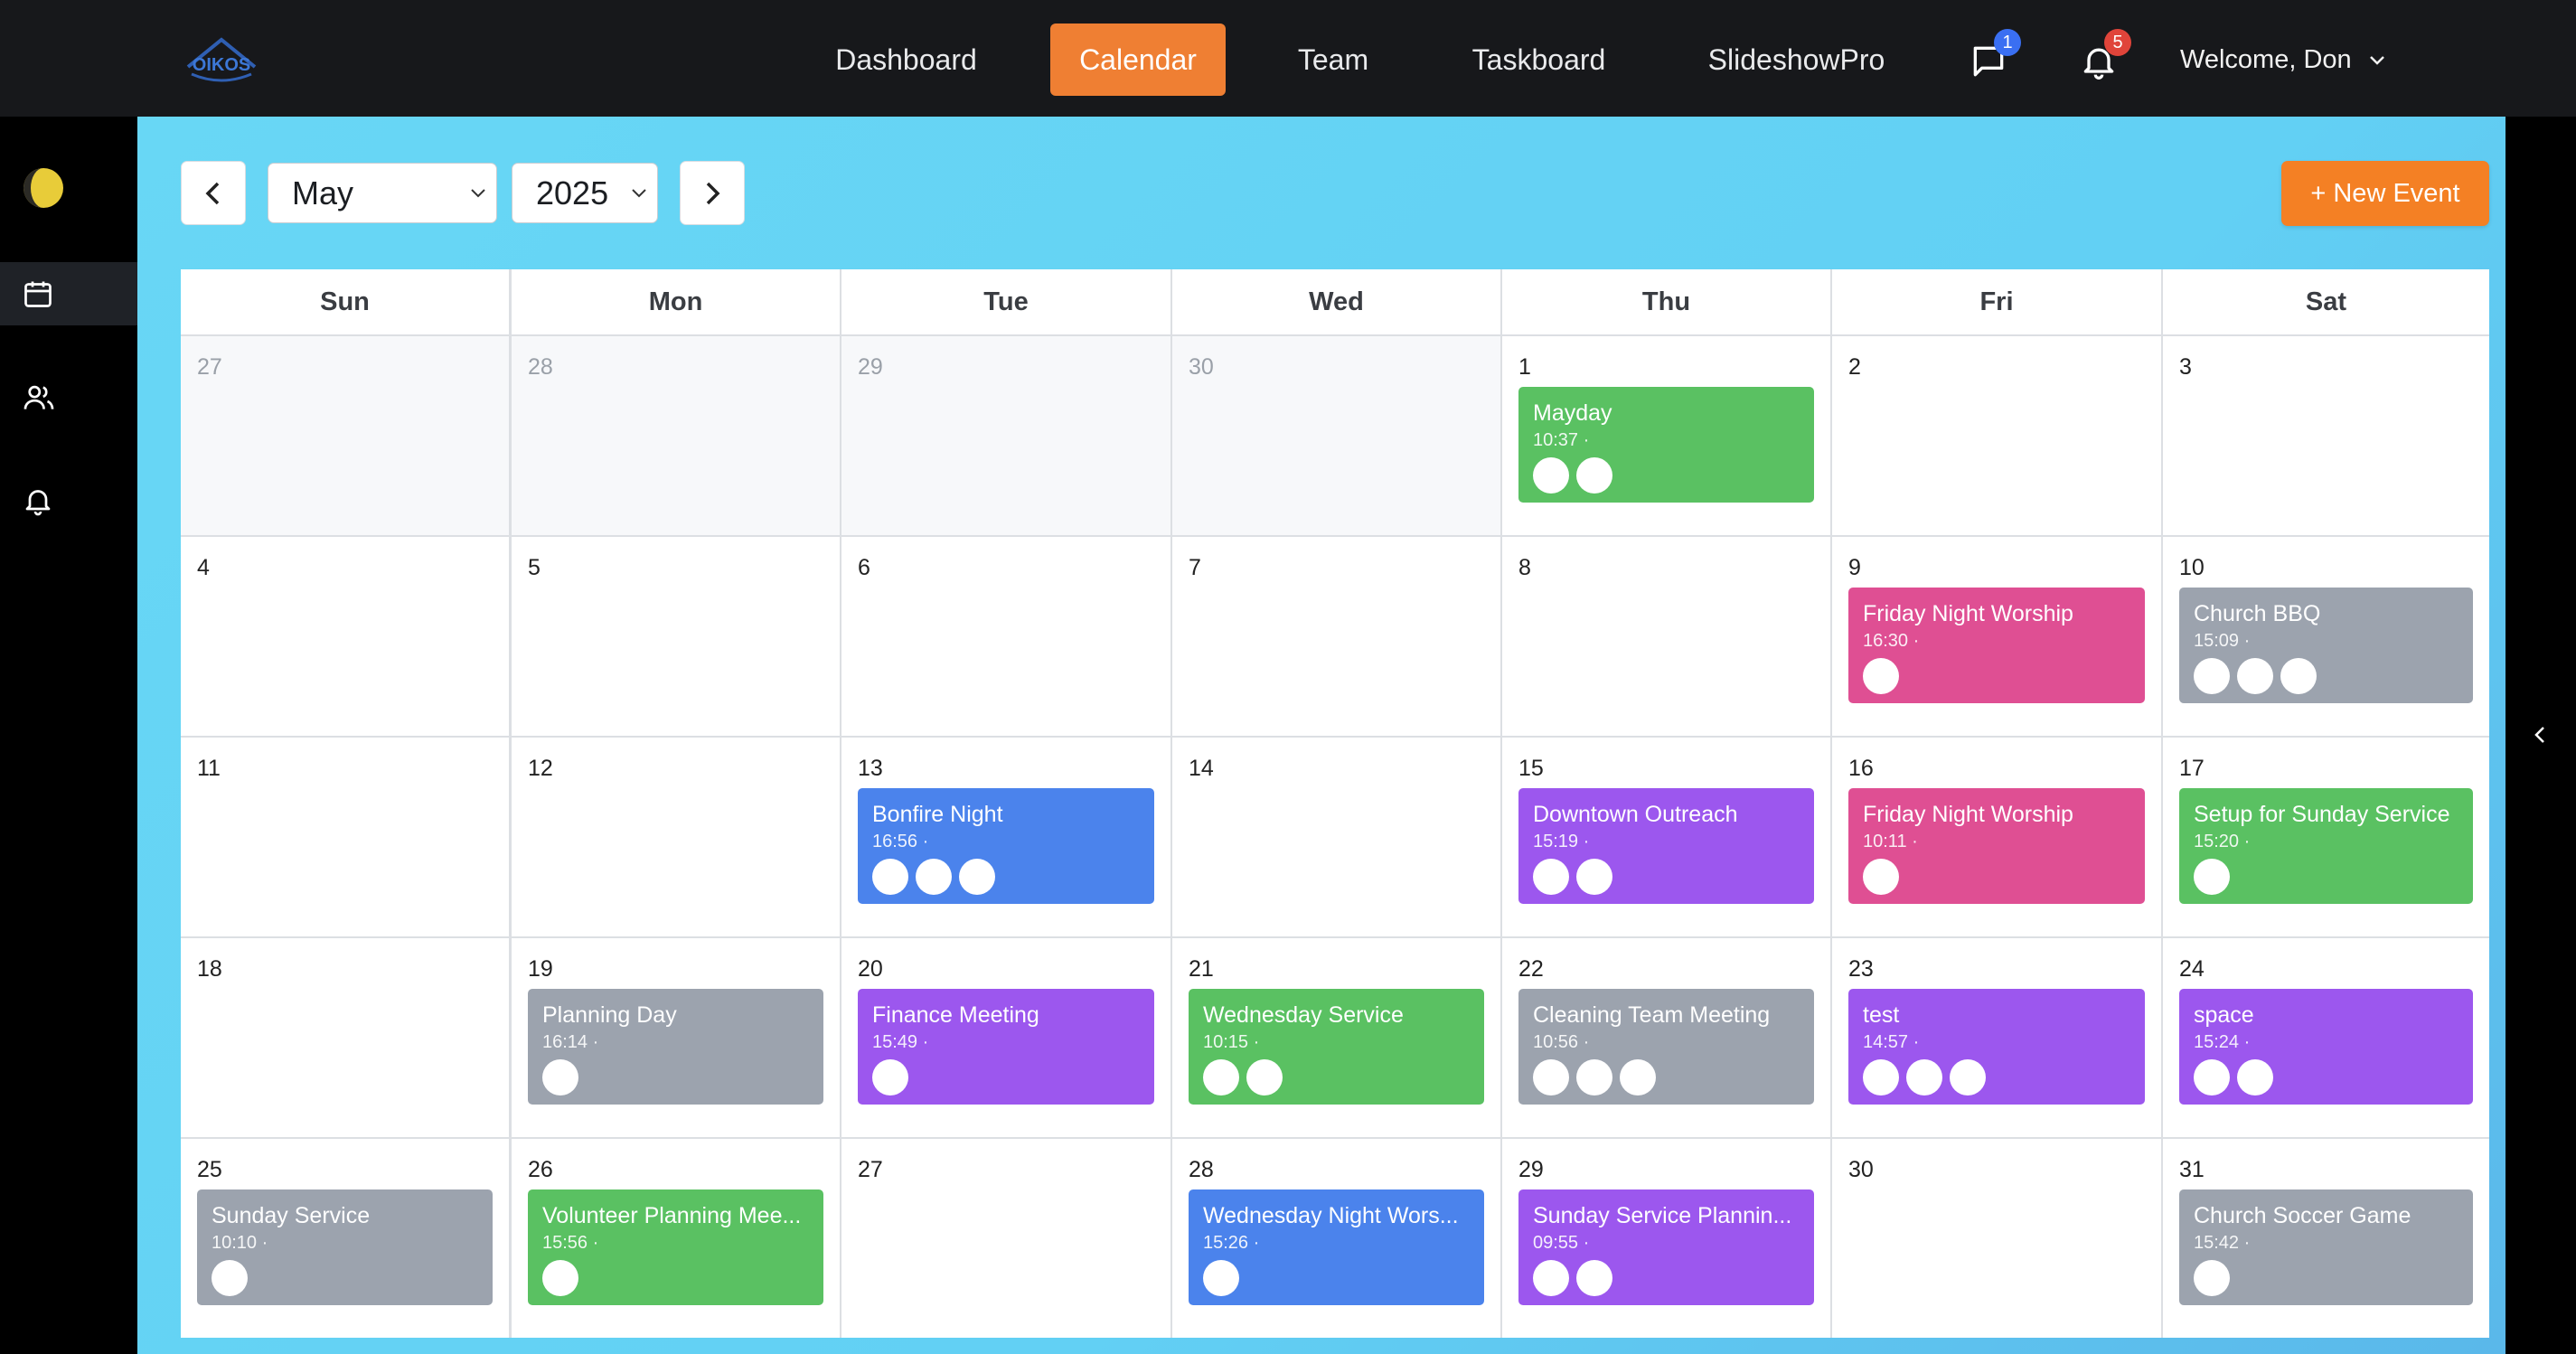 Image resolution: width=2576 pixels, height=1354 pixels. What do you see at coordinates (1333, 60) in the screenshot?
I see `nav-team: Team` at bounding box center [1333, 60].